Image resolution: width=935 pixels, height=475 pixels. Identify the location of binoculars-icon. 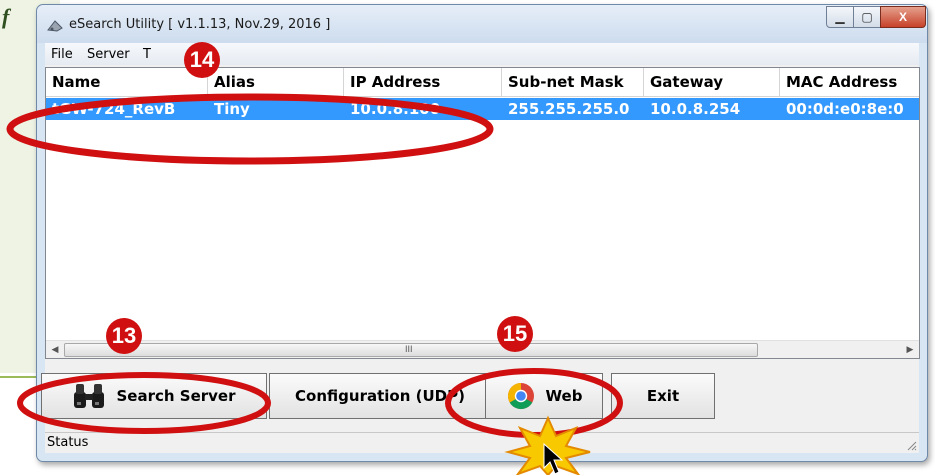
(89, 396).